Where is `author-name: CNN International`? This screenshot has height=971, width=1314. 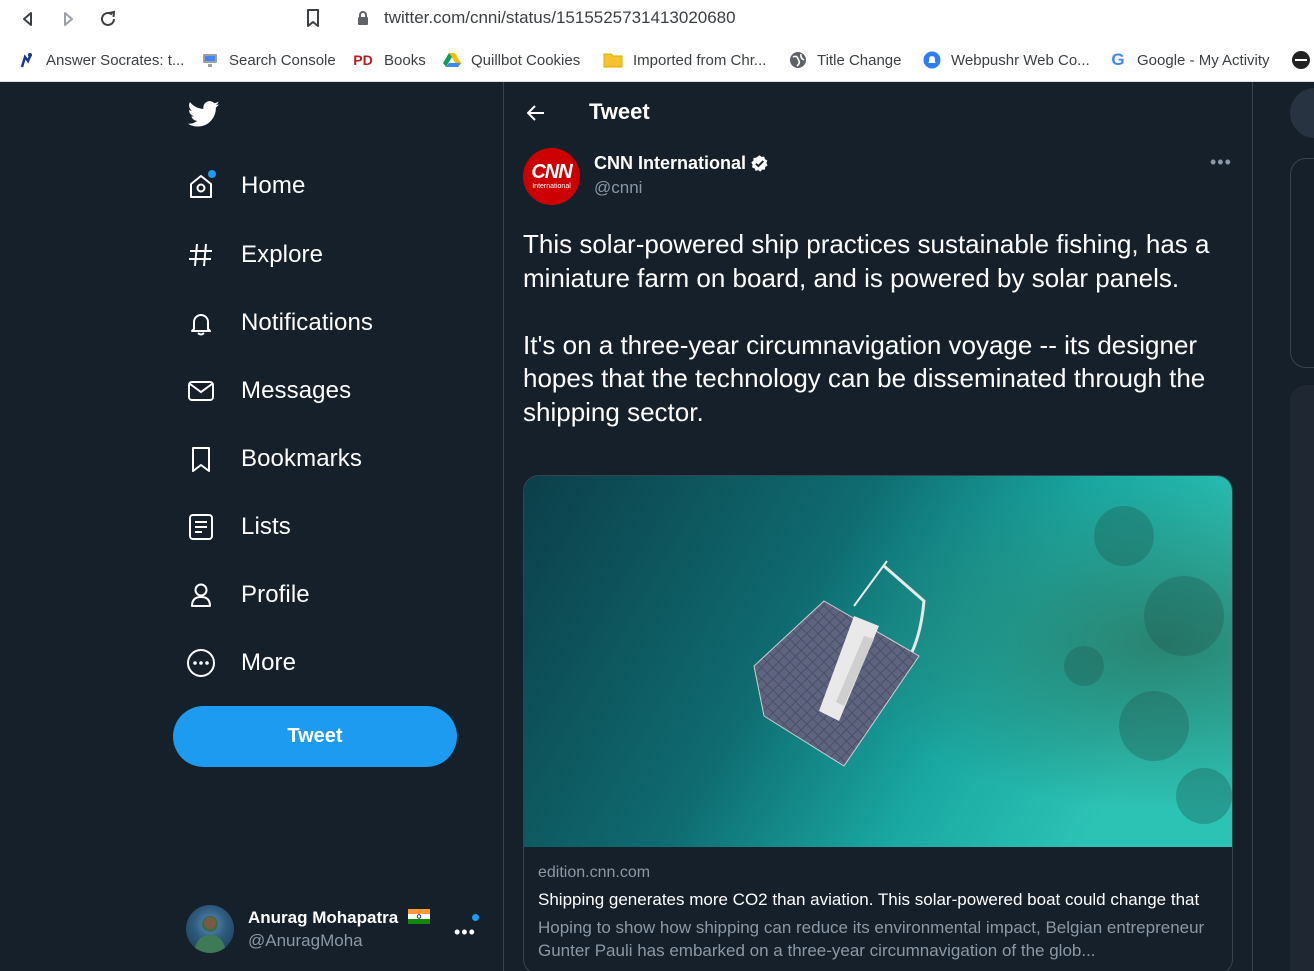
author-name: CNN International is located at coordinates (681, 163).